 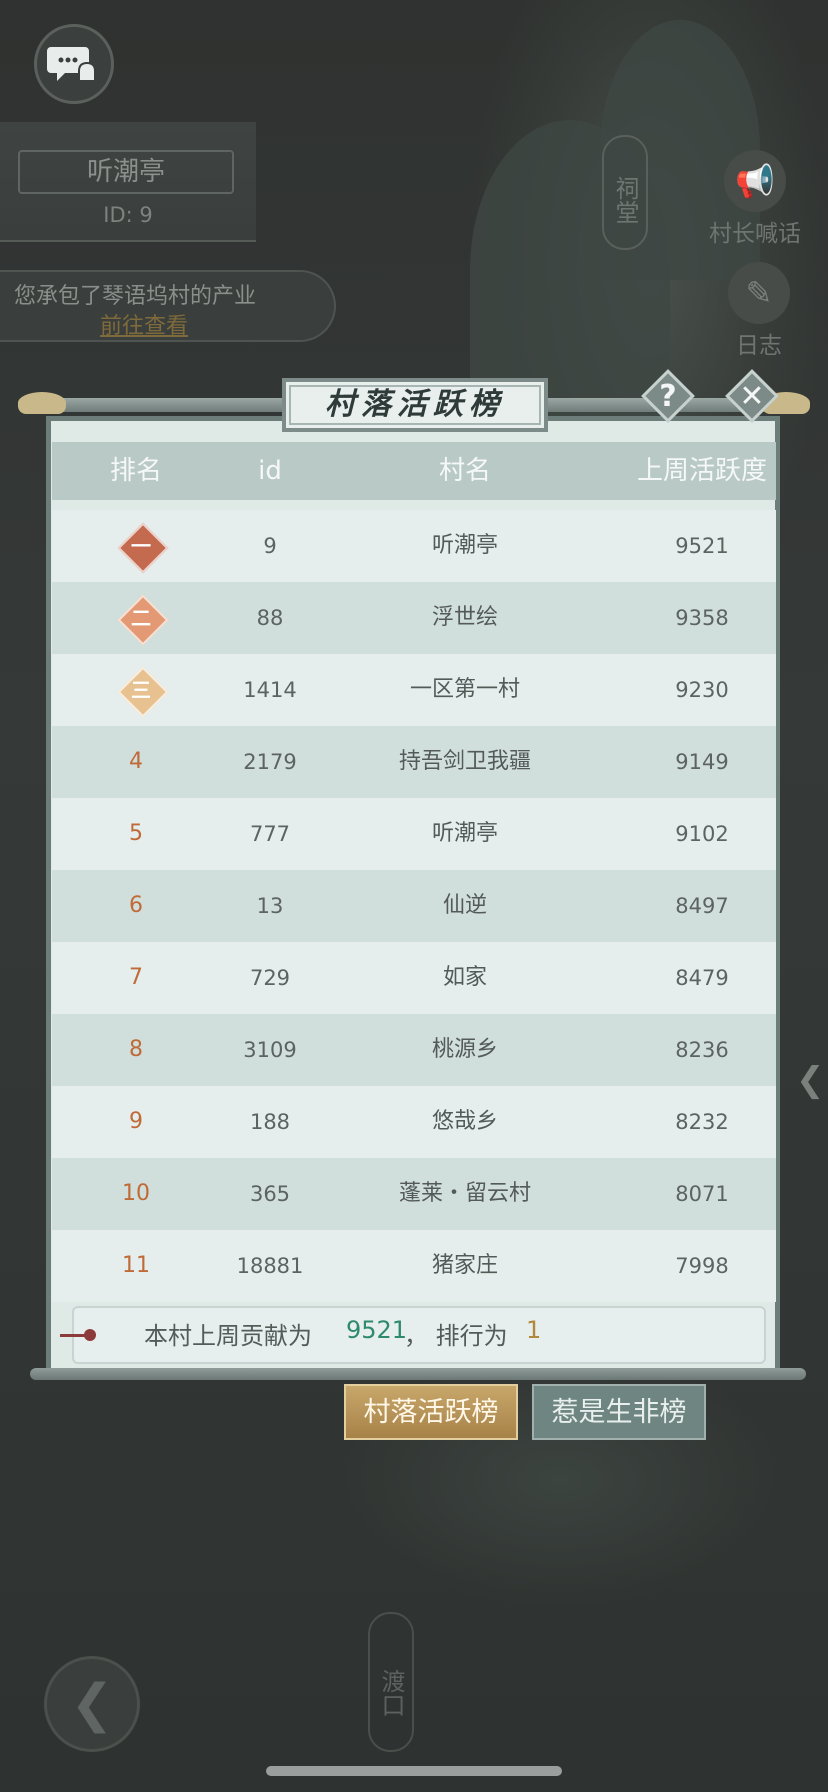 I want to click on table-row: 5 777 听潮亭 9102, so click(x=414, y=834).